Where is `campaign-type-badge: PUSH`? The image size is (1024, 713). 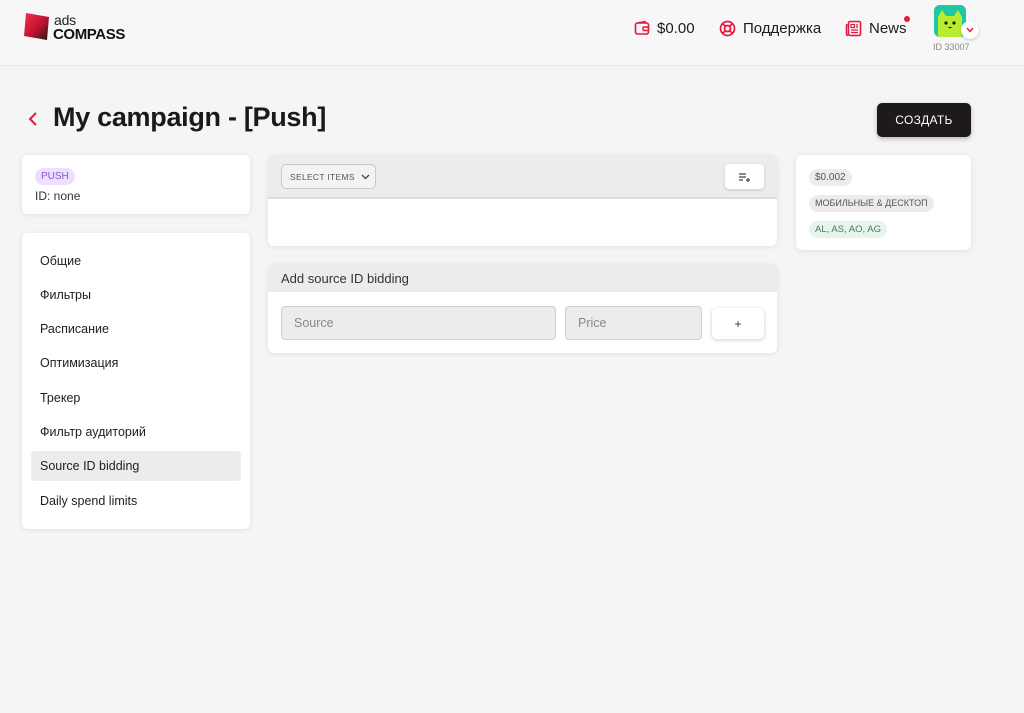
campaign-type-badge: PUSH is located at coordinates (55, 176).